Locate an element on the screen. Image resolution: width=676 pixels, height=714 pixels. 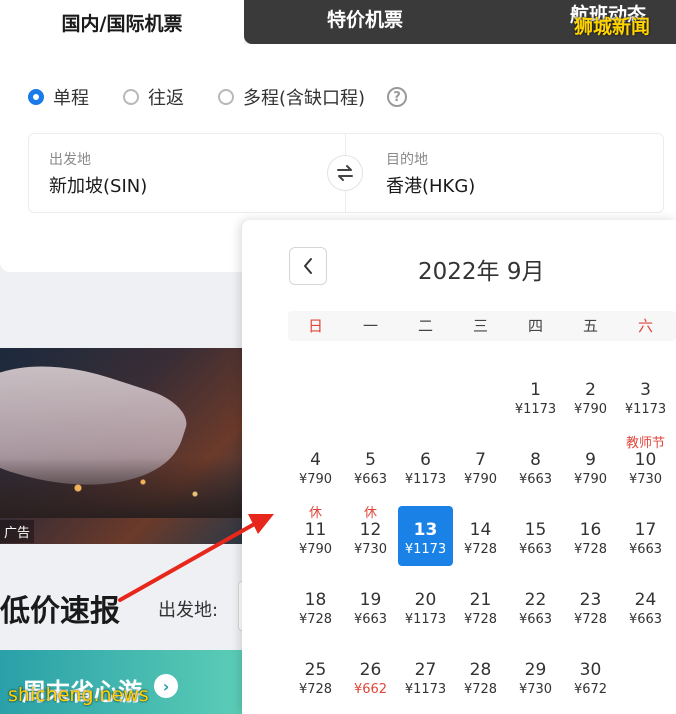
calendar-day: 18 ¥728 is located at coordinates (315, 602).